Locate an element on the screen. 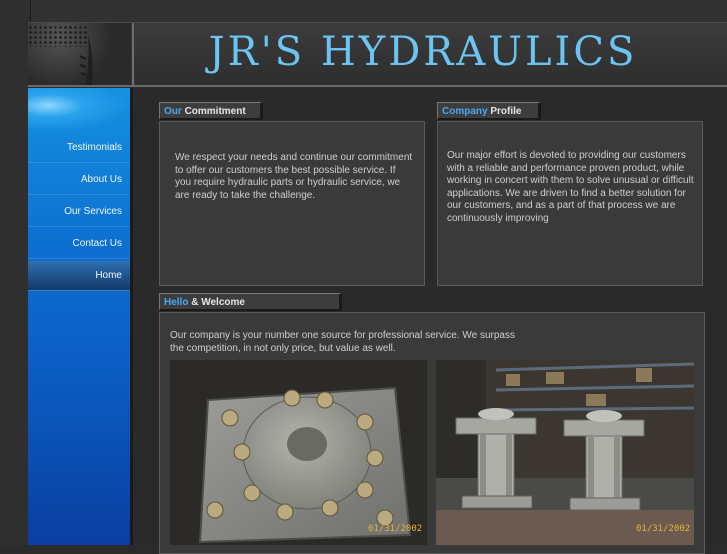  photo-1-date-stamp: 01/31/2002 is located at coordinates (395, 529).